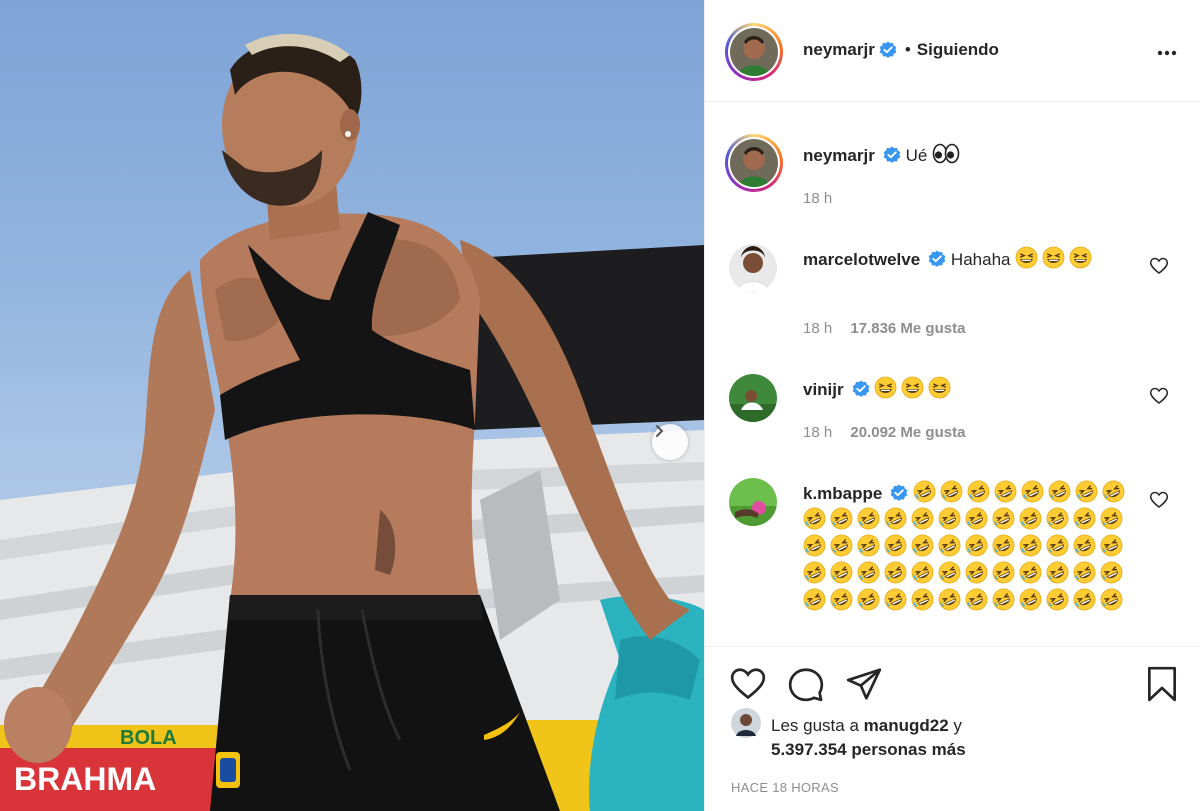  I want to click on post-timestamp: HACE 18 HORAS, so click(785, 787).